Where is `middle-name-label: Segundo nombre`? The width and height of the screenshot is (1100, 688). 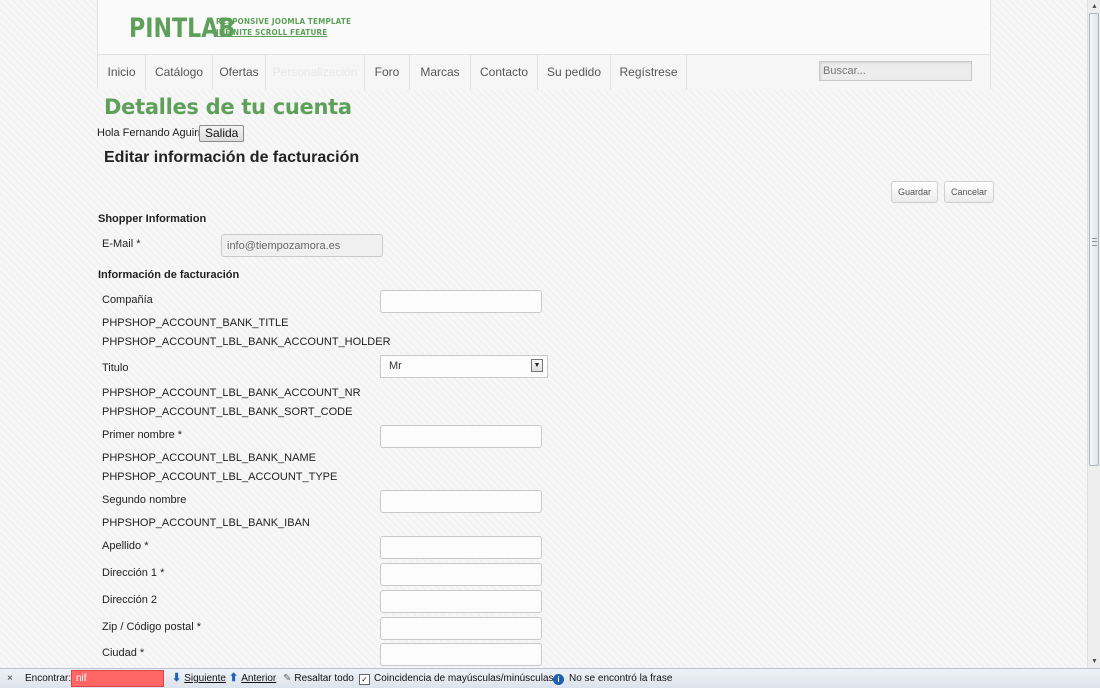
middle-name-label: Segundo nombre is located at coordinates (144, 500).